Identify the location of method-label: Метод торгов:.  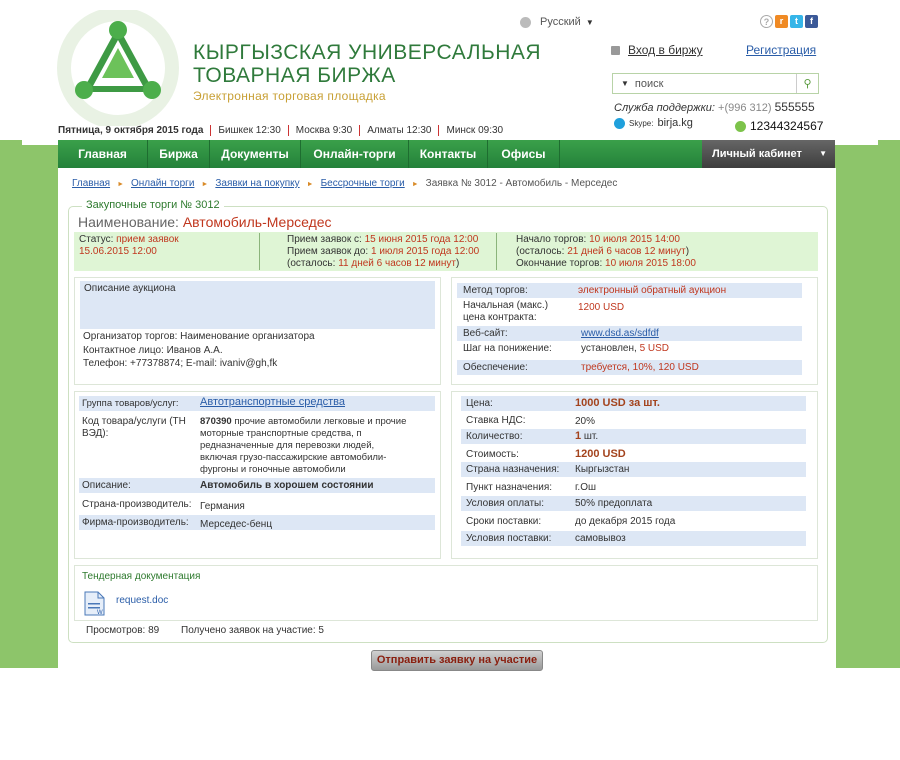
(495, 290).